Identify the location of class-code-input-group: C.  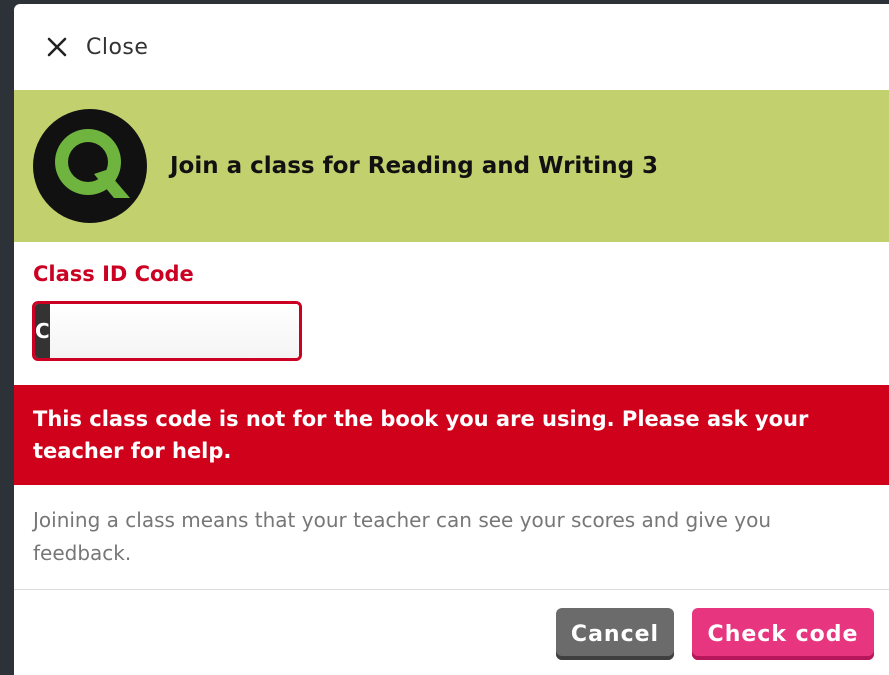
(167, 331).